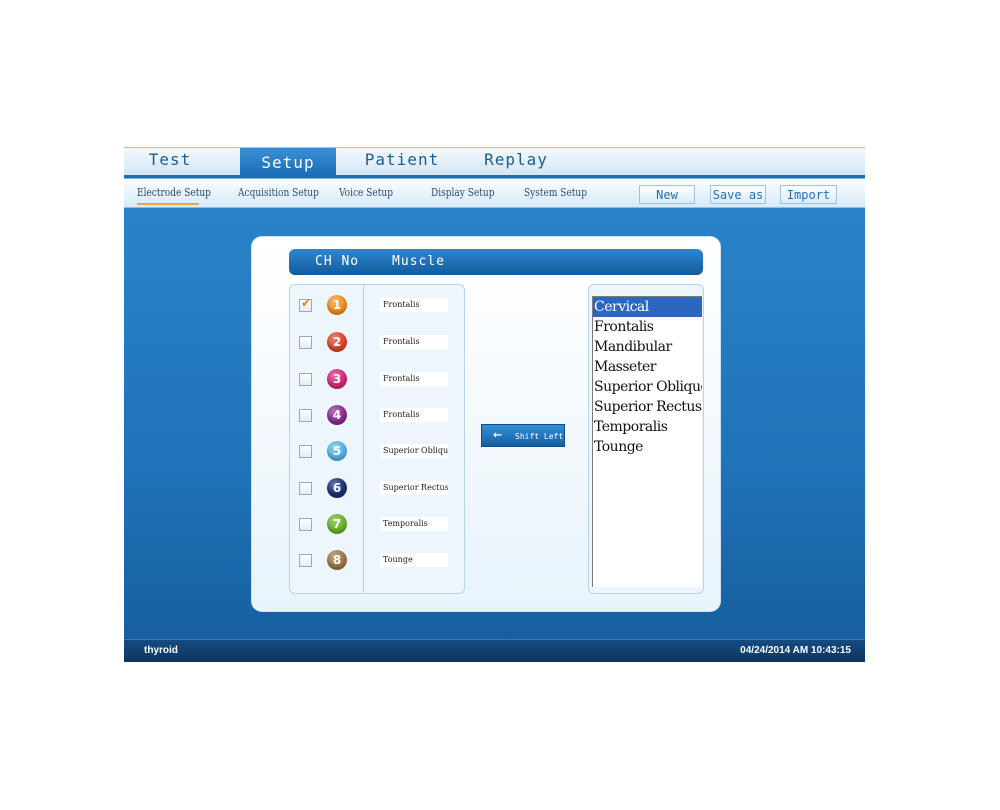  What do you see at coordinates (414, 524) in the screenshot?
I see `channel-muscle-field: Temporalis` at bounding box center [414, 524].